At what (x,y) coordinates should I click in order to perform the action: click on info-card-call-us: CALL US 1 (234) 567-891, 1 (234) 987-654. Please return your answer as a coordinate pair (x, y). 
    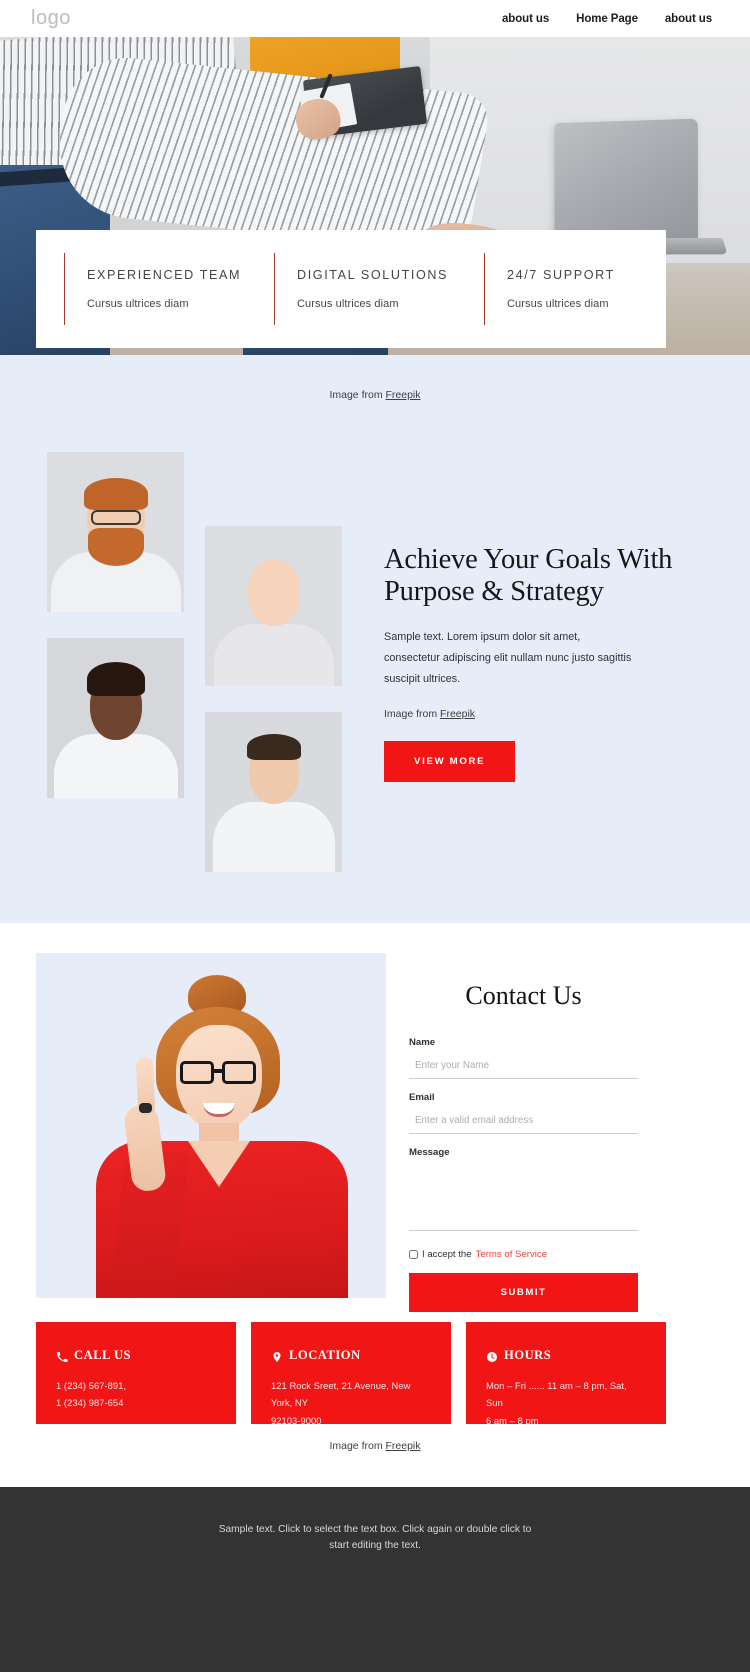
    Looking at the image, I should click on (136, 1373).